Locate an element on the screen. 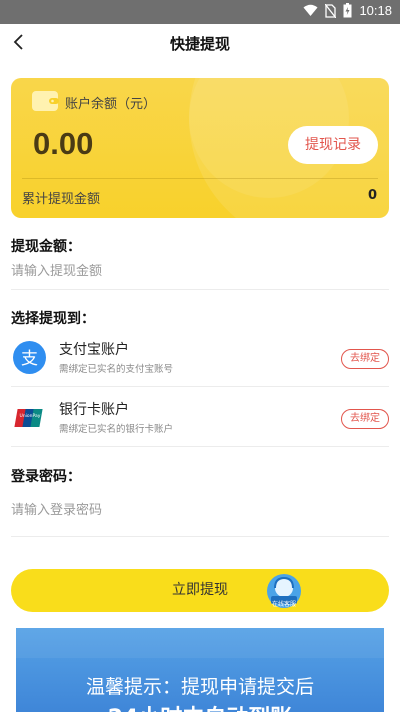 The height and width of the screenshot is (712, 400). unionpay-icon: UnionPay is located at coordinates (28, 418).